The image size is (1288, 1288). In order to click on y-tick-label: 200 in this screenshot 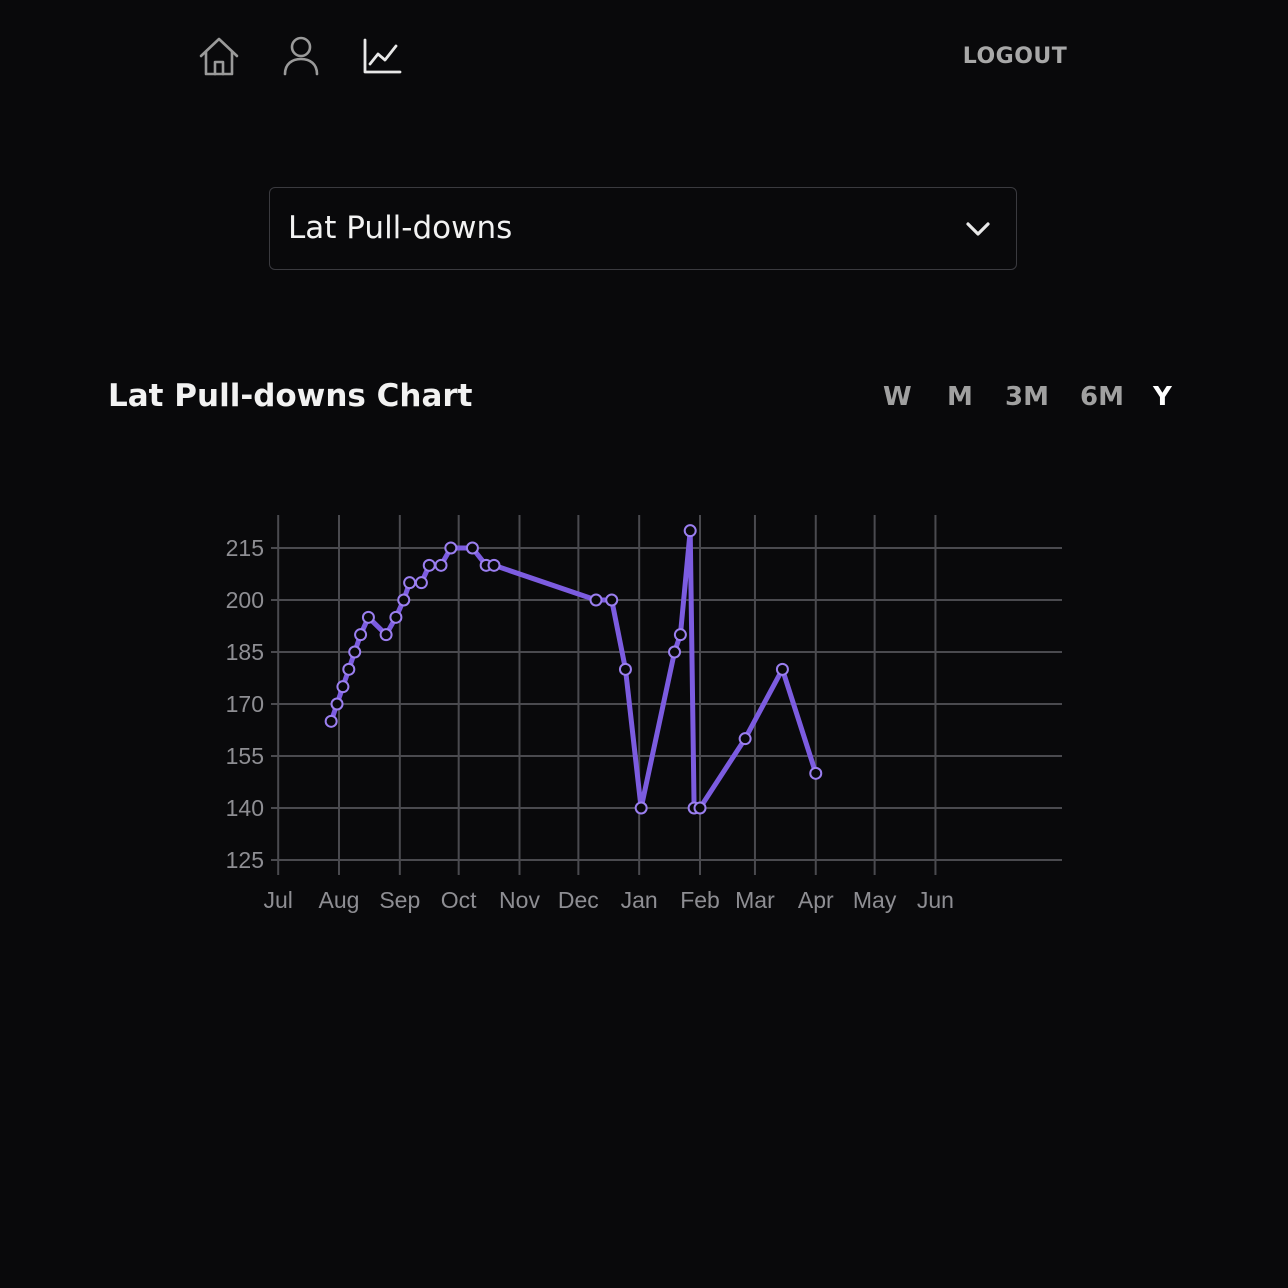, I will do `click(245, 600)`.